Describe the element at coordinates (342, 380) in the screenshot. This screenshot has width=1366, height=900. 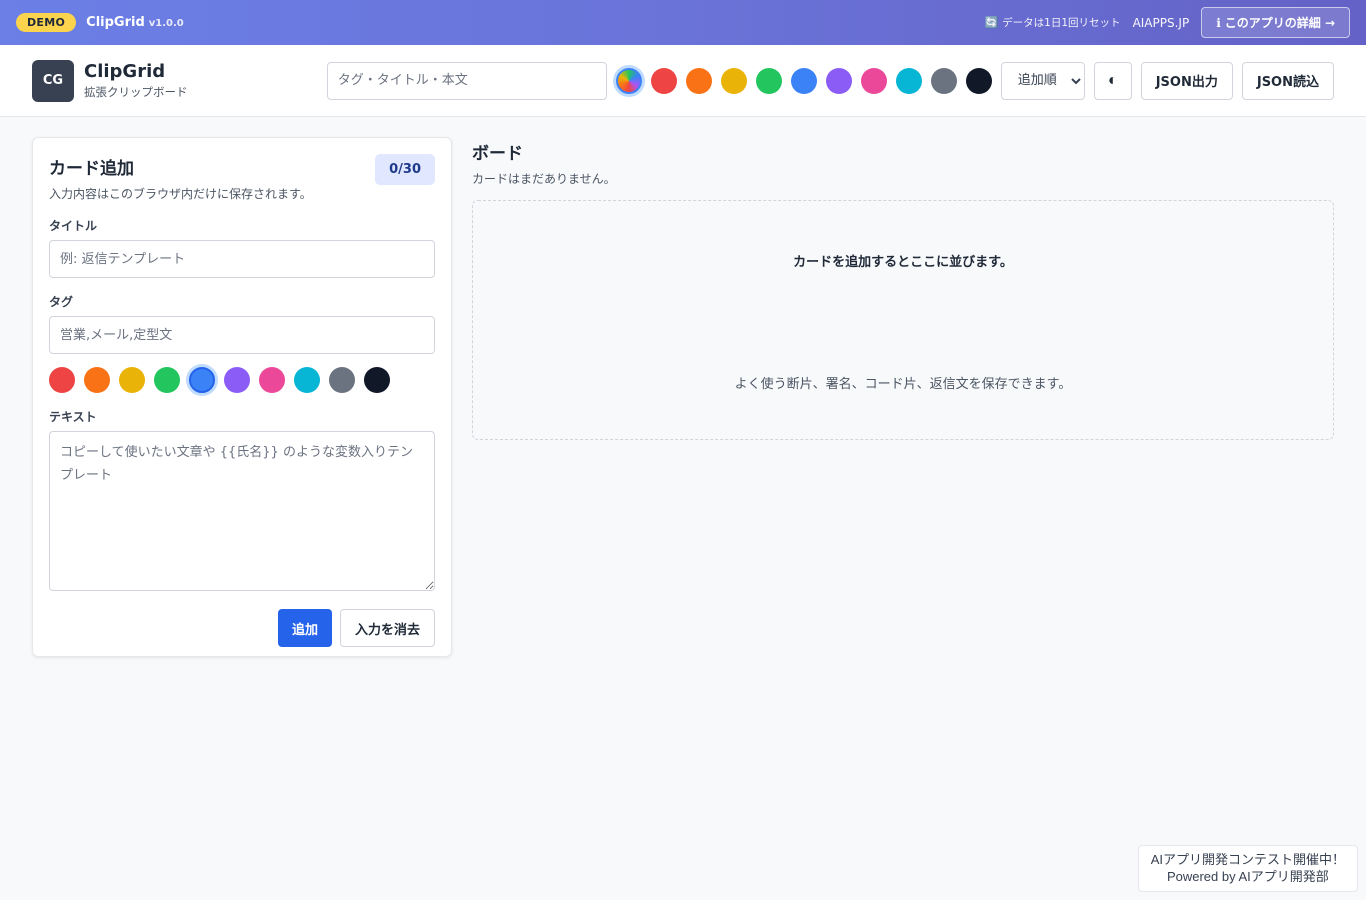
I see `color-option-gray` at that location.